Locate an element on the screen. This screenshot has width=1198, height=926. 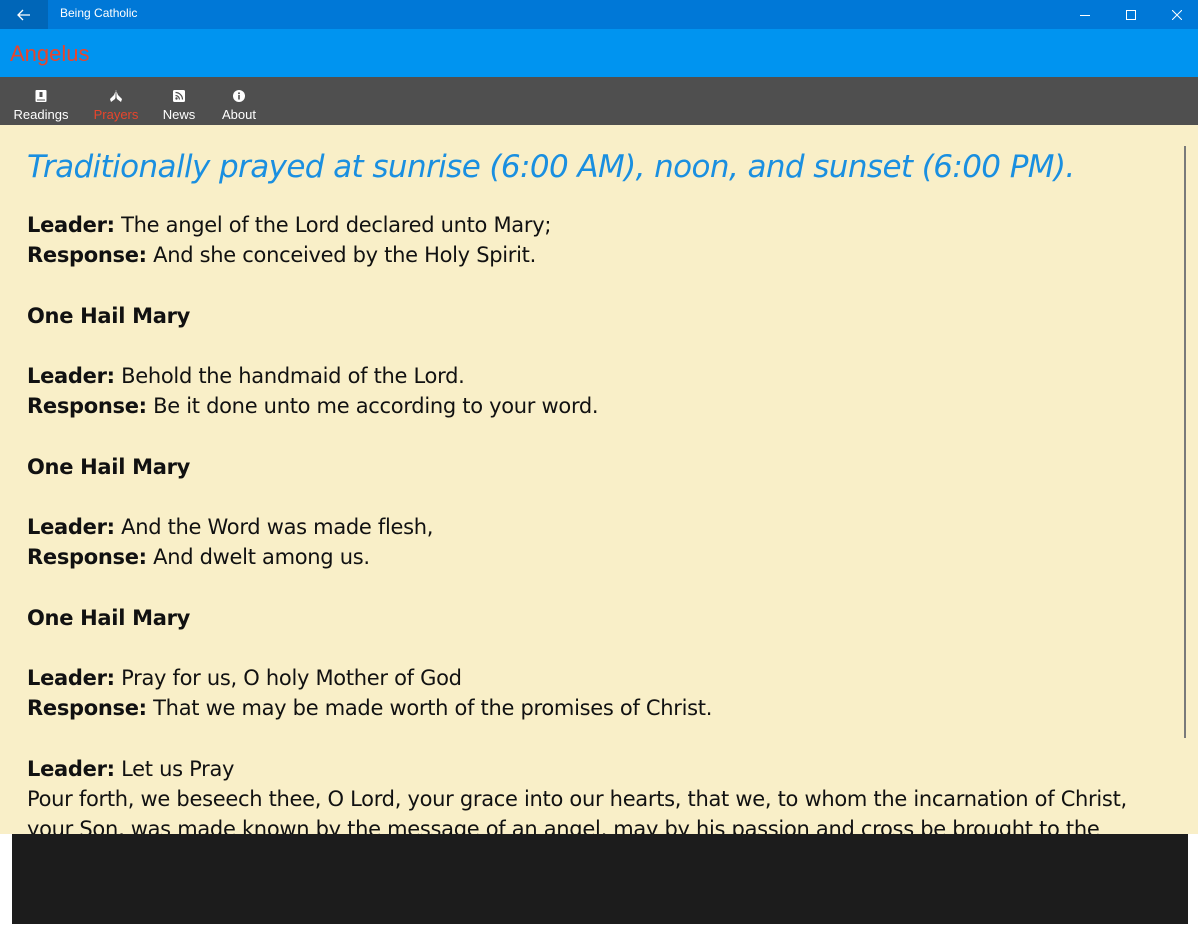
leader-text: Behold the handmaid of the Lord. is located at coordinates (293, 375).